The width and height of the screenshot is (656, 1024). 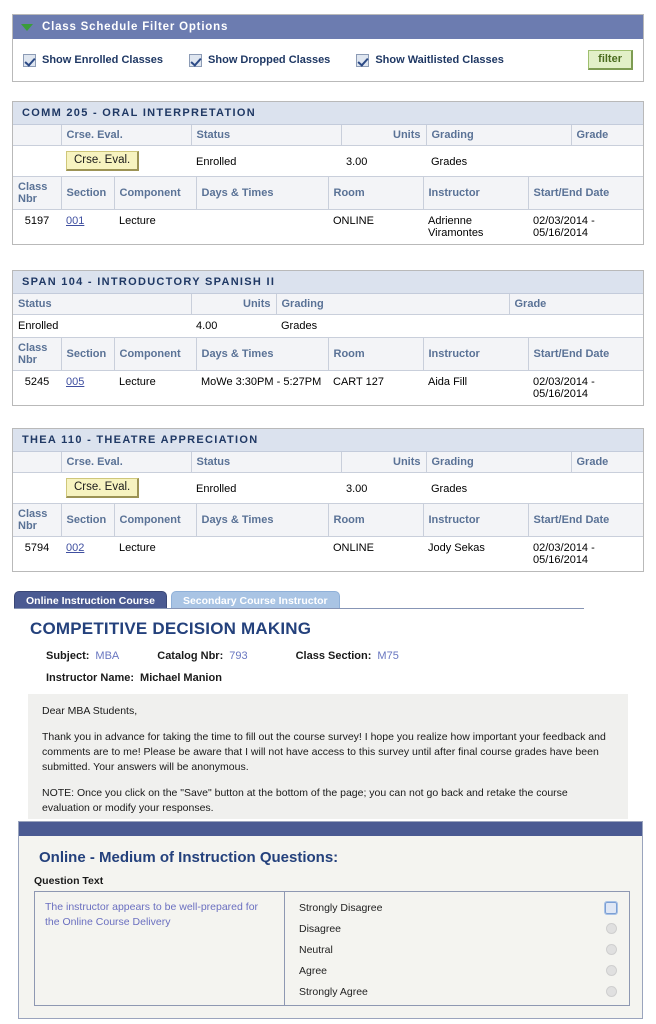 What do you see at coordinates (155, 553) in the screenshot?
I see `cell-component: Lecture` at bounding box center [155, 553].